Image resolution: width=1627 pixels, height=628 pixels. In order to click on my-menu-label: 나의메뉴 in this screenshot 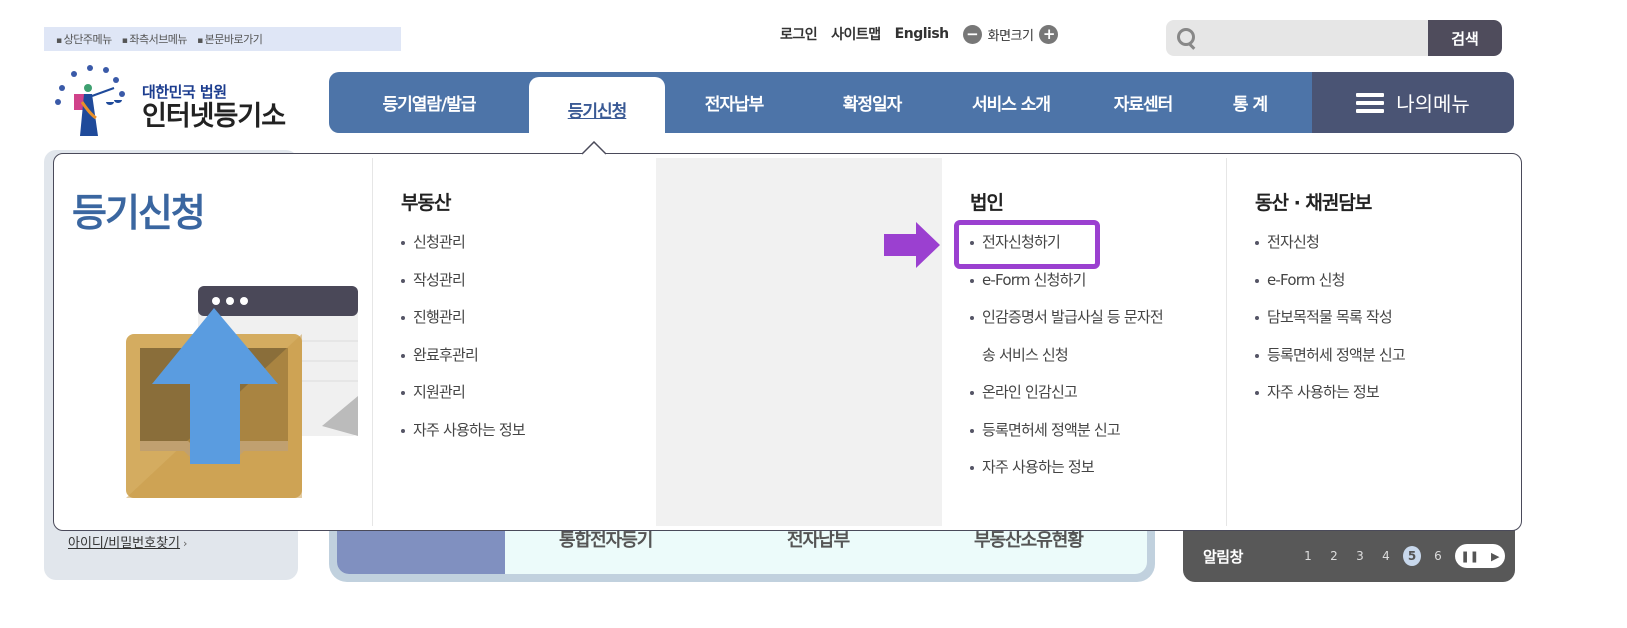, I will do `click(1433, 104)`.